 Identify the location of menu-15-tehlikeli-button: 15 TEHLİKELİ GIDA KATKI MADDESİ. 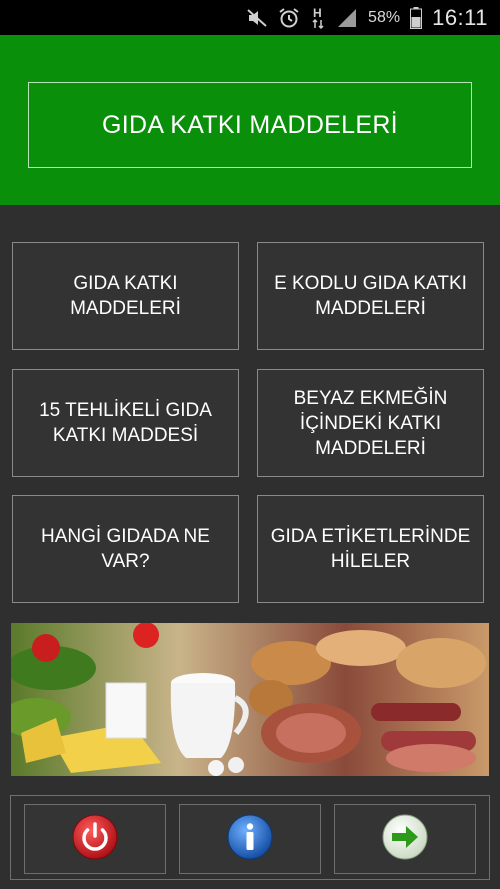
(125, 423).